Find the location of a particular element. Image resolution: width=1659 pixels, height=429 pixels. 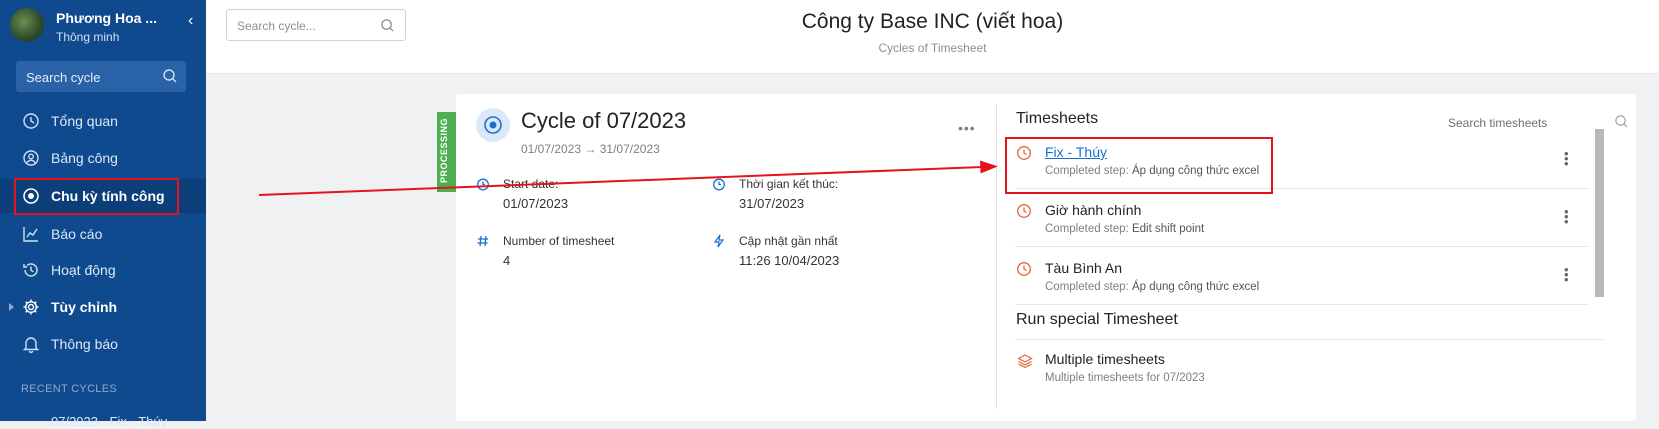

sidebar-item-hoat-dong: Hoạt động is located at coordinates (103, 270).